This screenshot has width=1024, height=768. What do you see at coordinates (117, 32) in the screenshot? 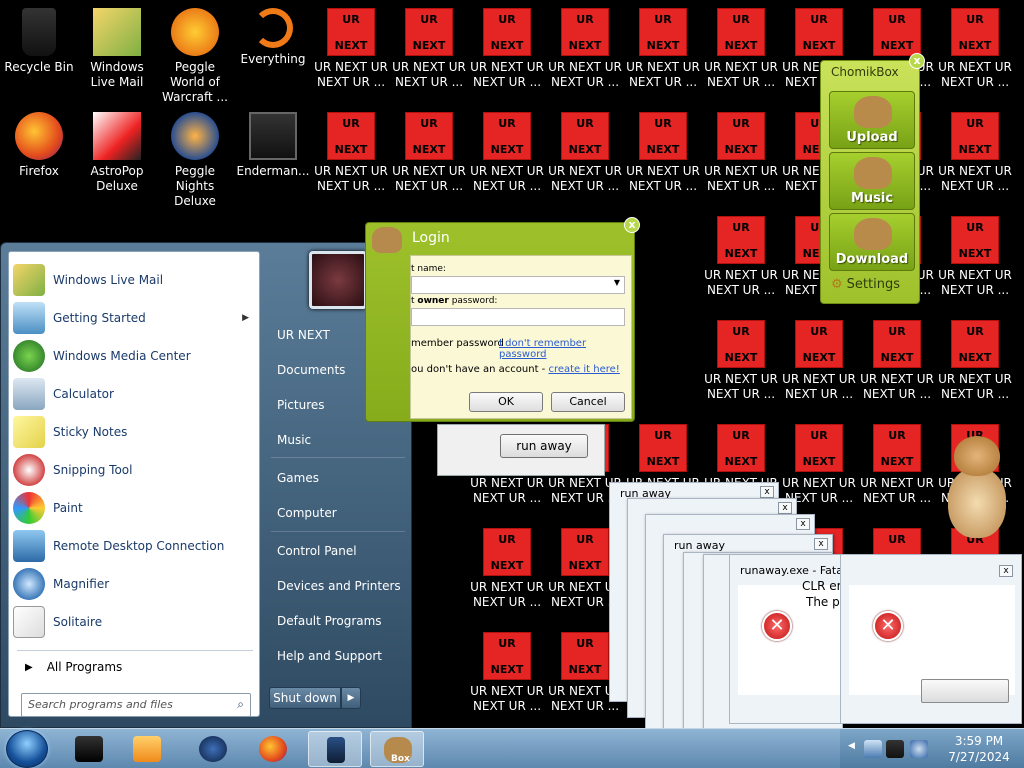
I see `mail-icon` at bounding box center [117, 32].